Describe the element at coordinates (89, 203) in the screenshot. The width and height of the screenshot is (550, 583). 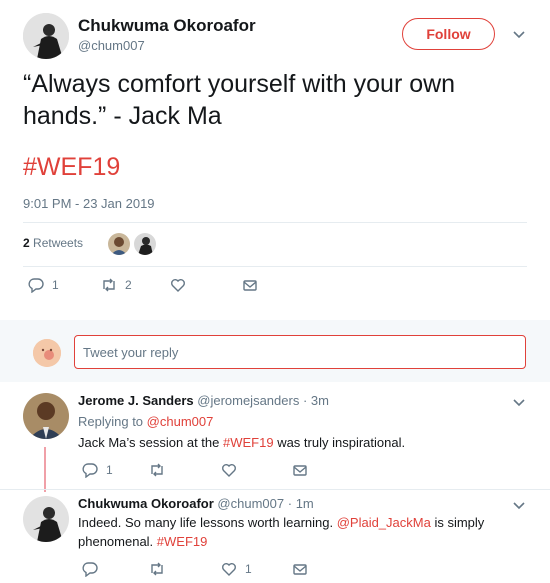
I see `tweet-timestamp: 9:01 PM - 23 Jan 2019` at that location.